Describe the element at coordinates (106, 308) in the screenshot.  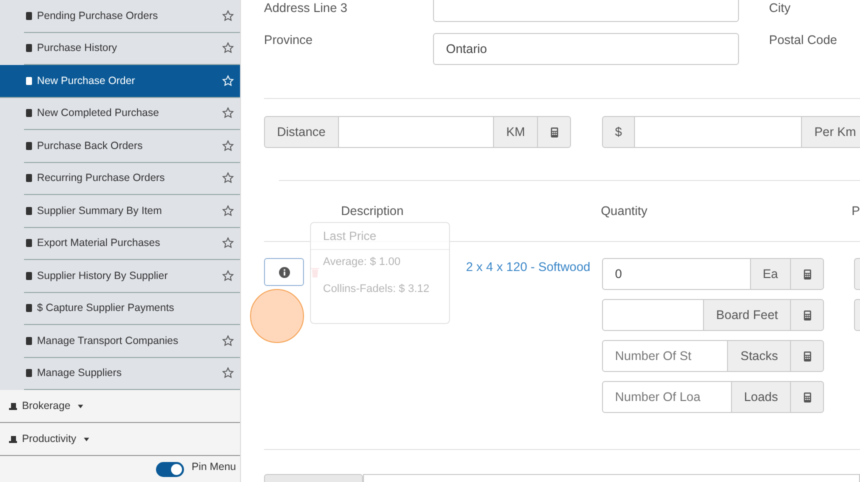
I see `menu-item-label: $ Capture Supplier Payments` at that location.